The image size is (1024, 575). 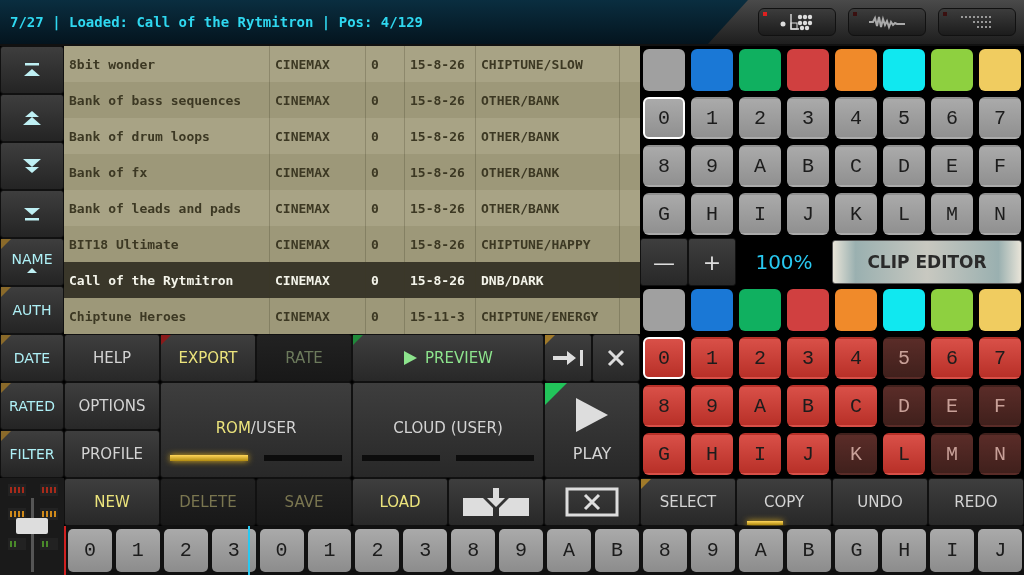 What do you see at coordinates (592, 430) in the screenshot?
I see `play-button: PLAY` at bounding box center [592, 430].